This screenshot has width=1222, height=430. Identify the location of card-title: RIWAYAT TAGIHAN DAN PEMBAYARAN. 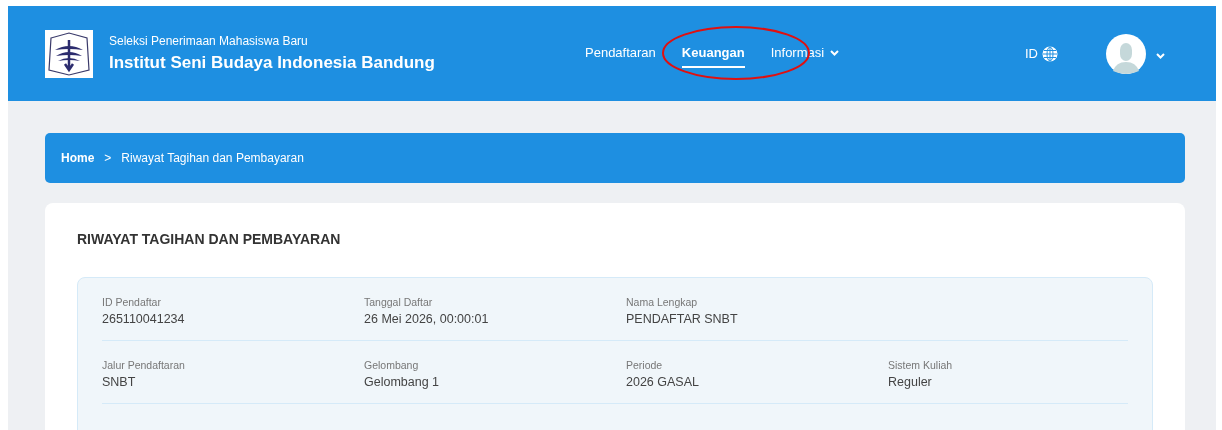
(209, 239).